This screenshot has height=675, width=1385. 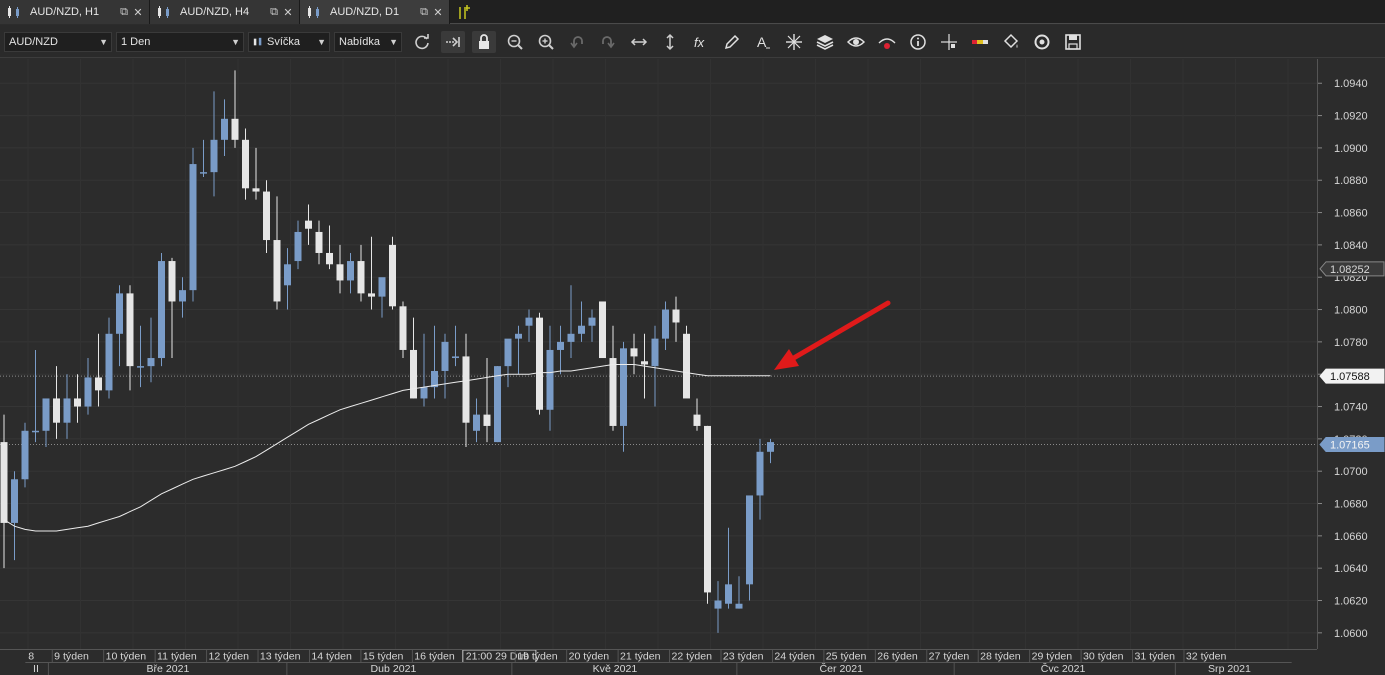 I want to click on chart-style-value: Svíčka, so click(x=284, y=42).